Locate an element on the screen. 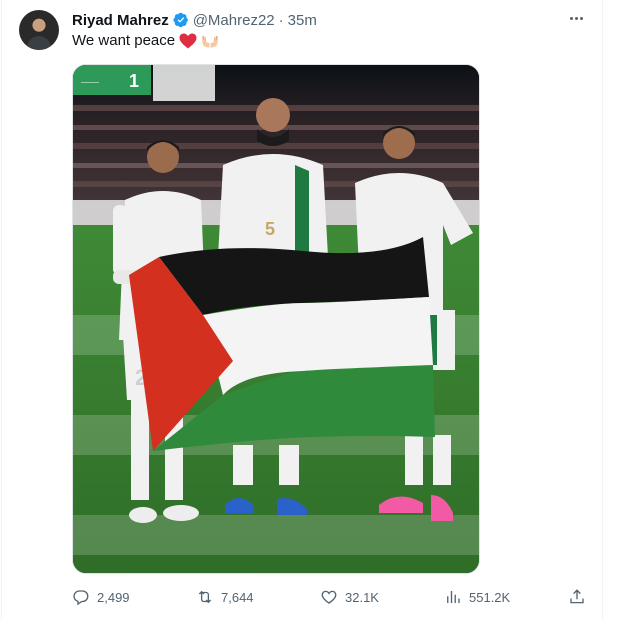 The width and height of the screenshot is (618, 619). tweet-text: We want peace is located at coordinates (145, 41).